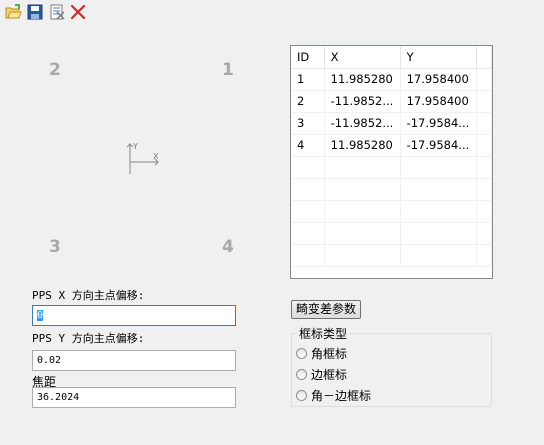 This screenshot has width=544, height=445. What do you see at coordinates (228, 70) in the screenshot?
I see `corner-label-1: 1` at bounding box center [228, 70].